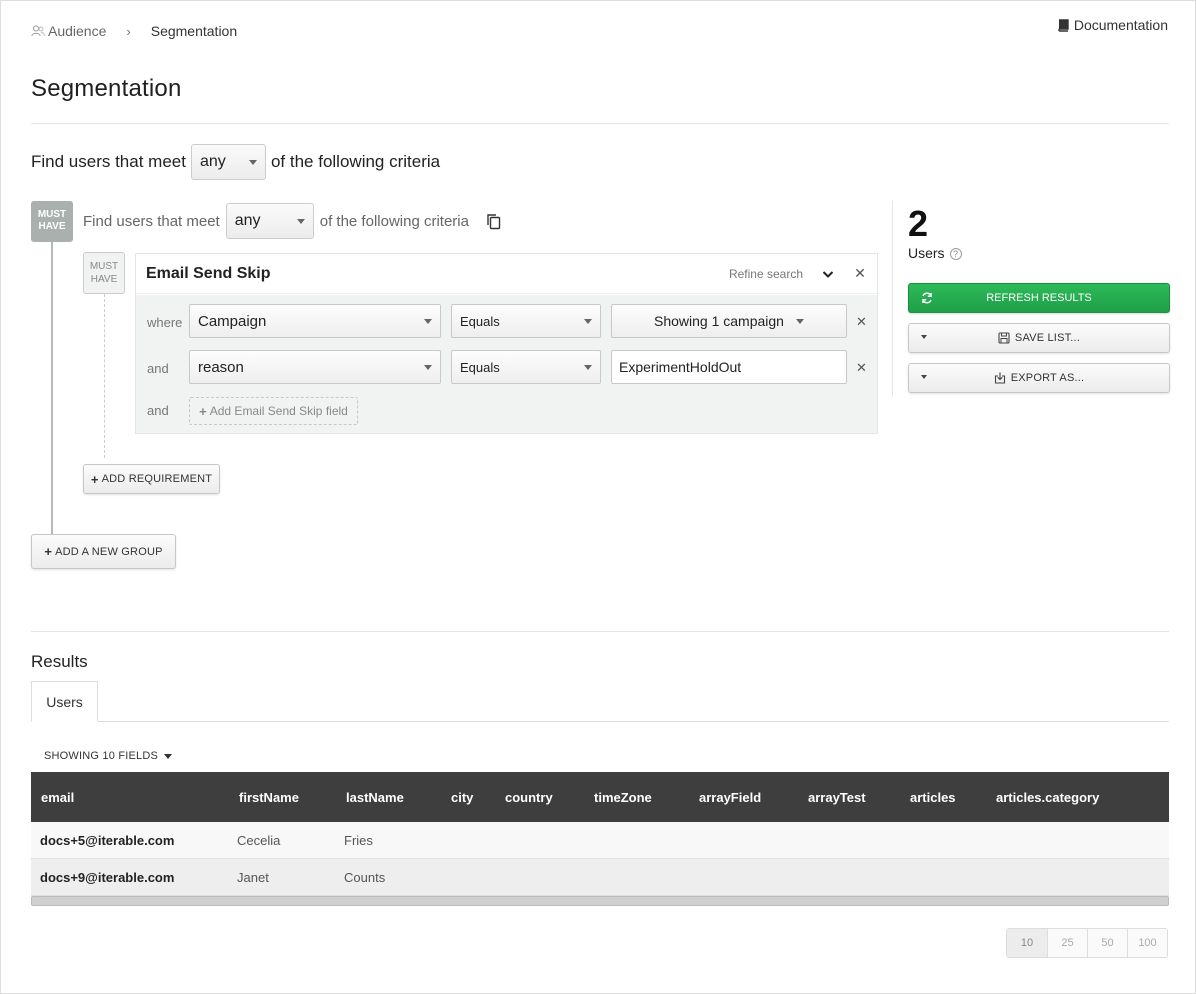 The image size is (1196, 994). What do you see at coordinates (837, 797) in the screenshot?
I see `column-header-arraytest: arrayTest` at bounding box center [837, 797].